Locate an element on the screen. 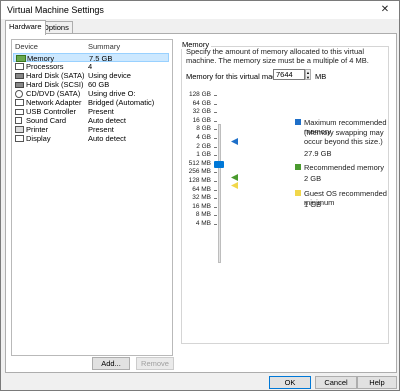 This screenshot has height=391, width=400. device-name: Processors is located at coordinates (45, 66).